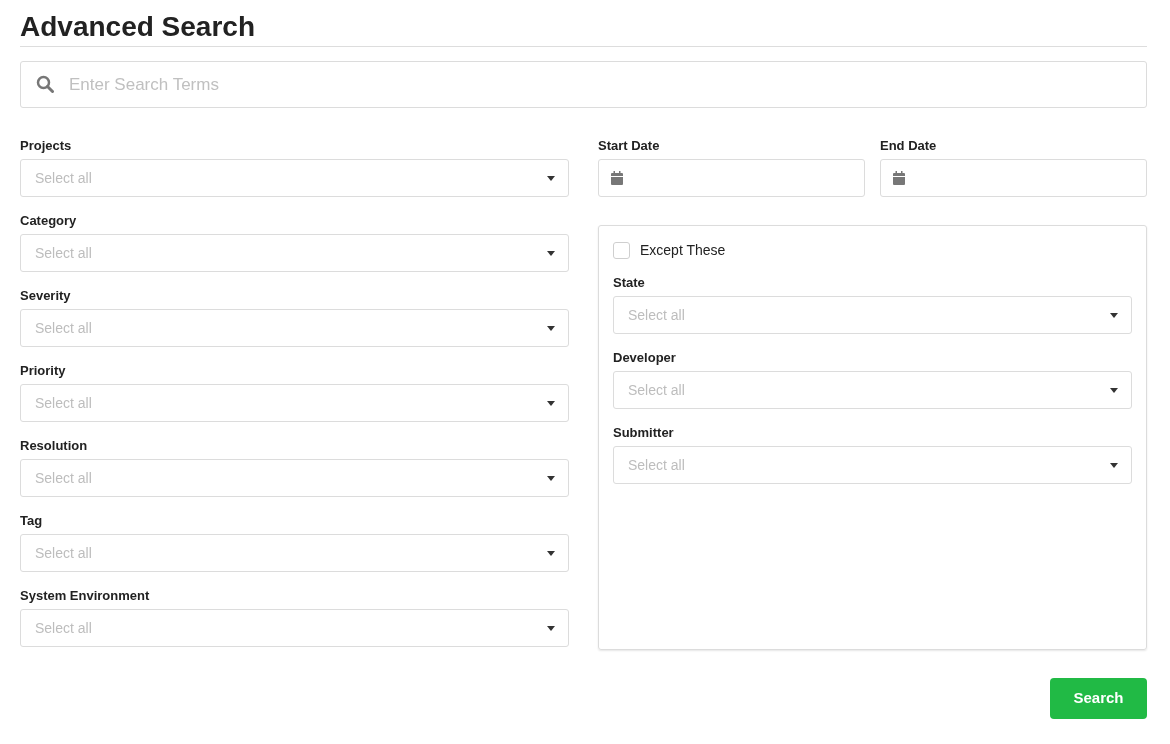 The width and height of the screenshot is (1170, 744). Describe the element at coordinates (46, 296) in the screenshot. I see `field-label: Severity` at that location.